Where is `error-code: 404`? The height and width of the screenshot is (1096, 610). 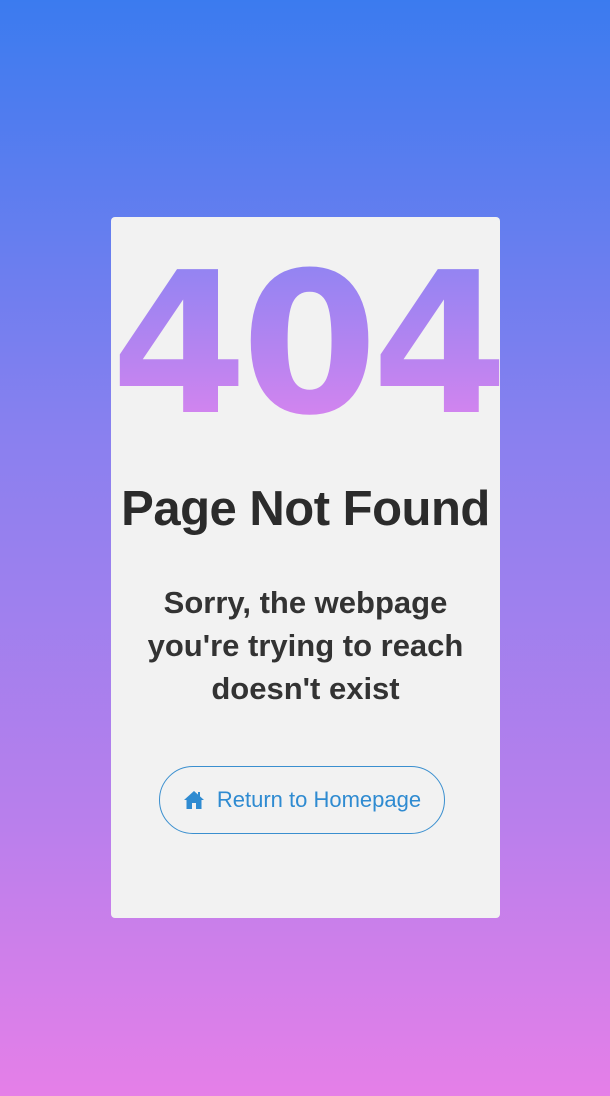 error-code: 404 is located at coordinates (309, 345).